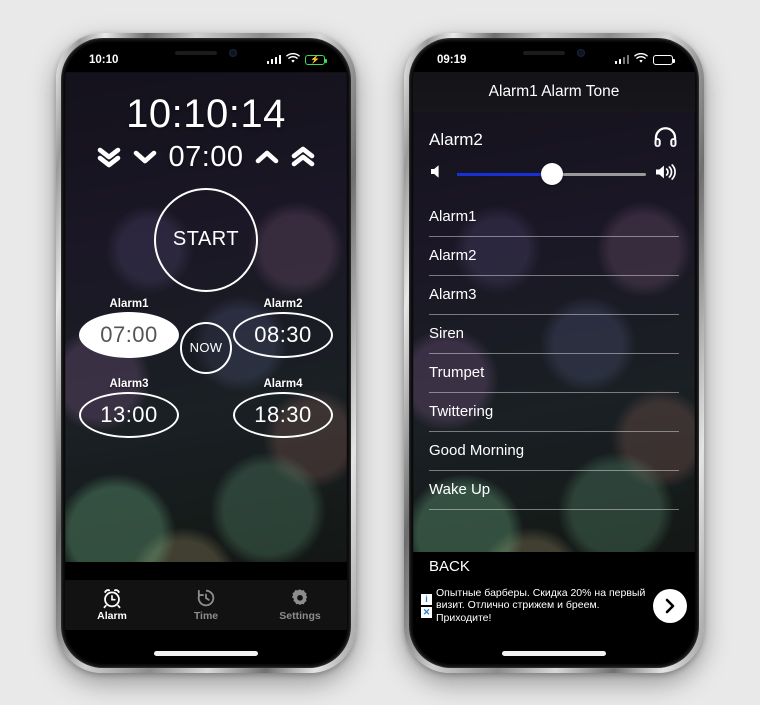  Describe the element at coordinates (300, 616) in the screenshot. I see `tab-settings-label: Settings` at that location.